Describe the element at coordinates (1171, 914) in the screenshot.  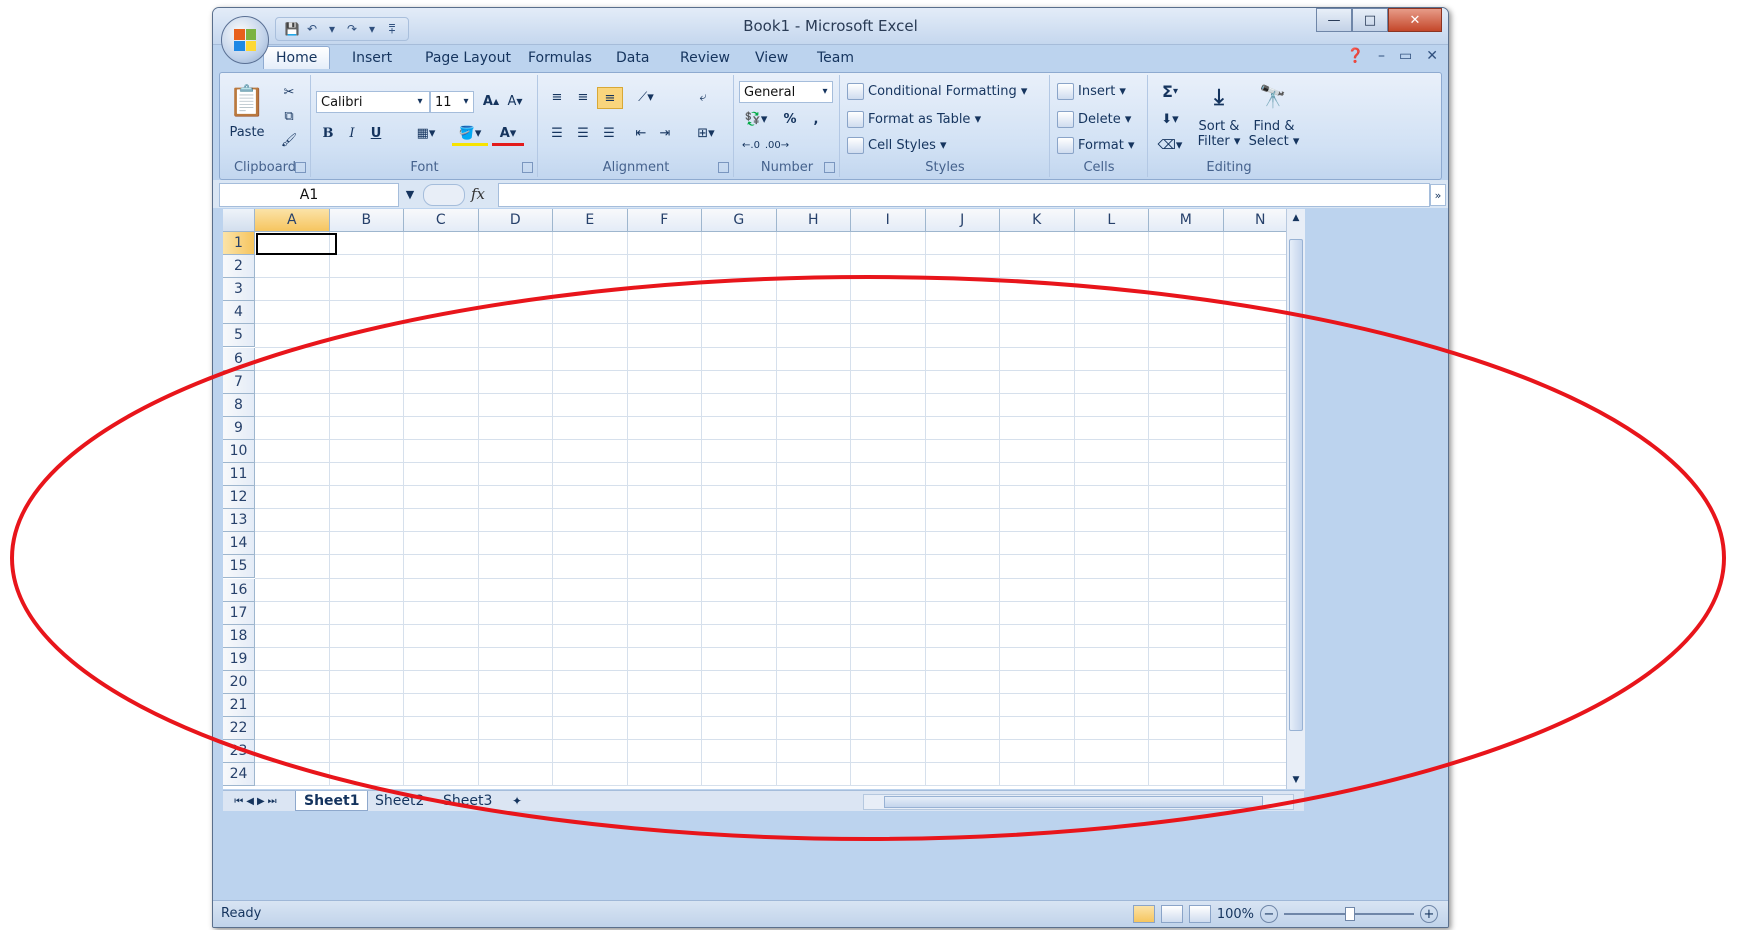
I see `page-layout-view-icon` at that location.